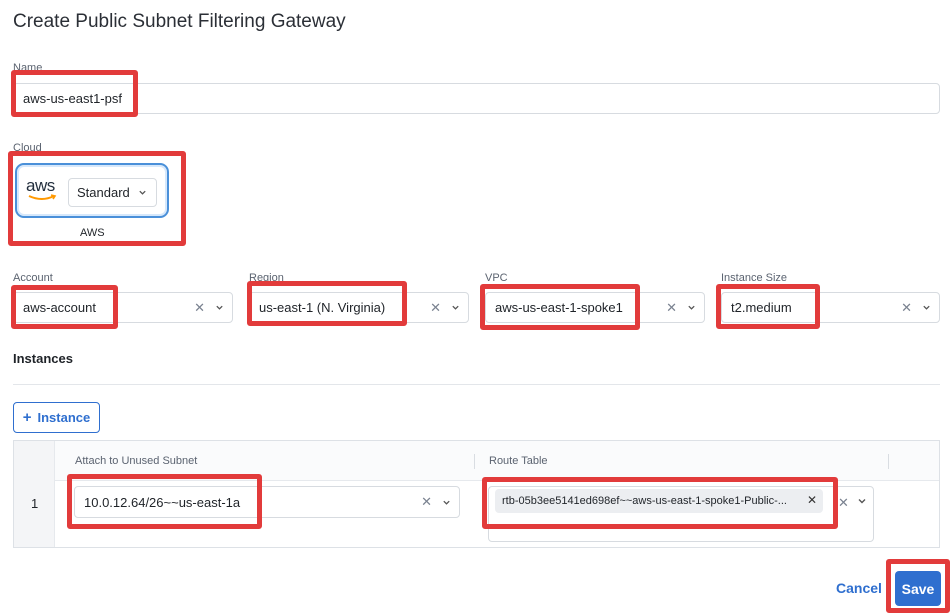 The width and height of the screenshot is (952, 614). I want to click on instance-size-label: Instance Size, so click(754, 278).